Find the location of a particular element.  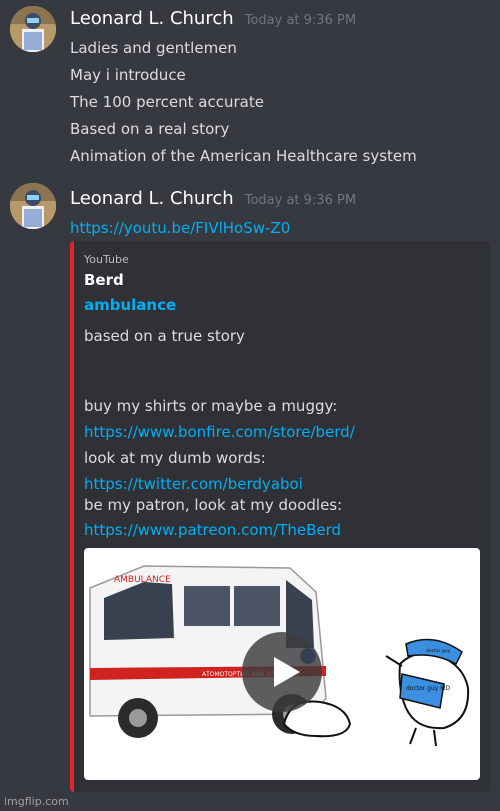

embed-description-line: based on a true story is located at coordinates (164, 336).